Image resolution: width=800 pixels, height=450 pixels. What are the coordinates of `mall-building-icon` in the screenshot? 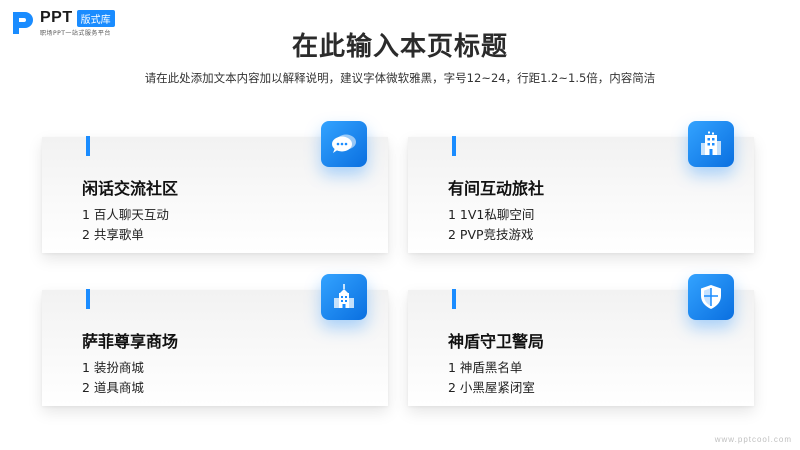 It's located at (344, 297).